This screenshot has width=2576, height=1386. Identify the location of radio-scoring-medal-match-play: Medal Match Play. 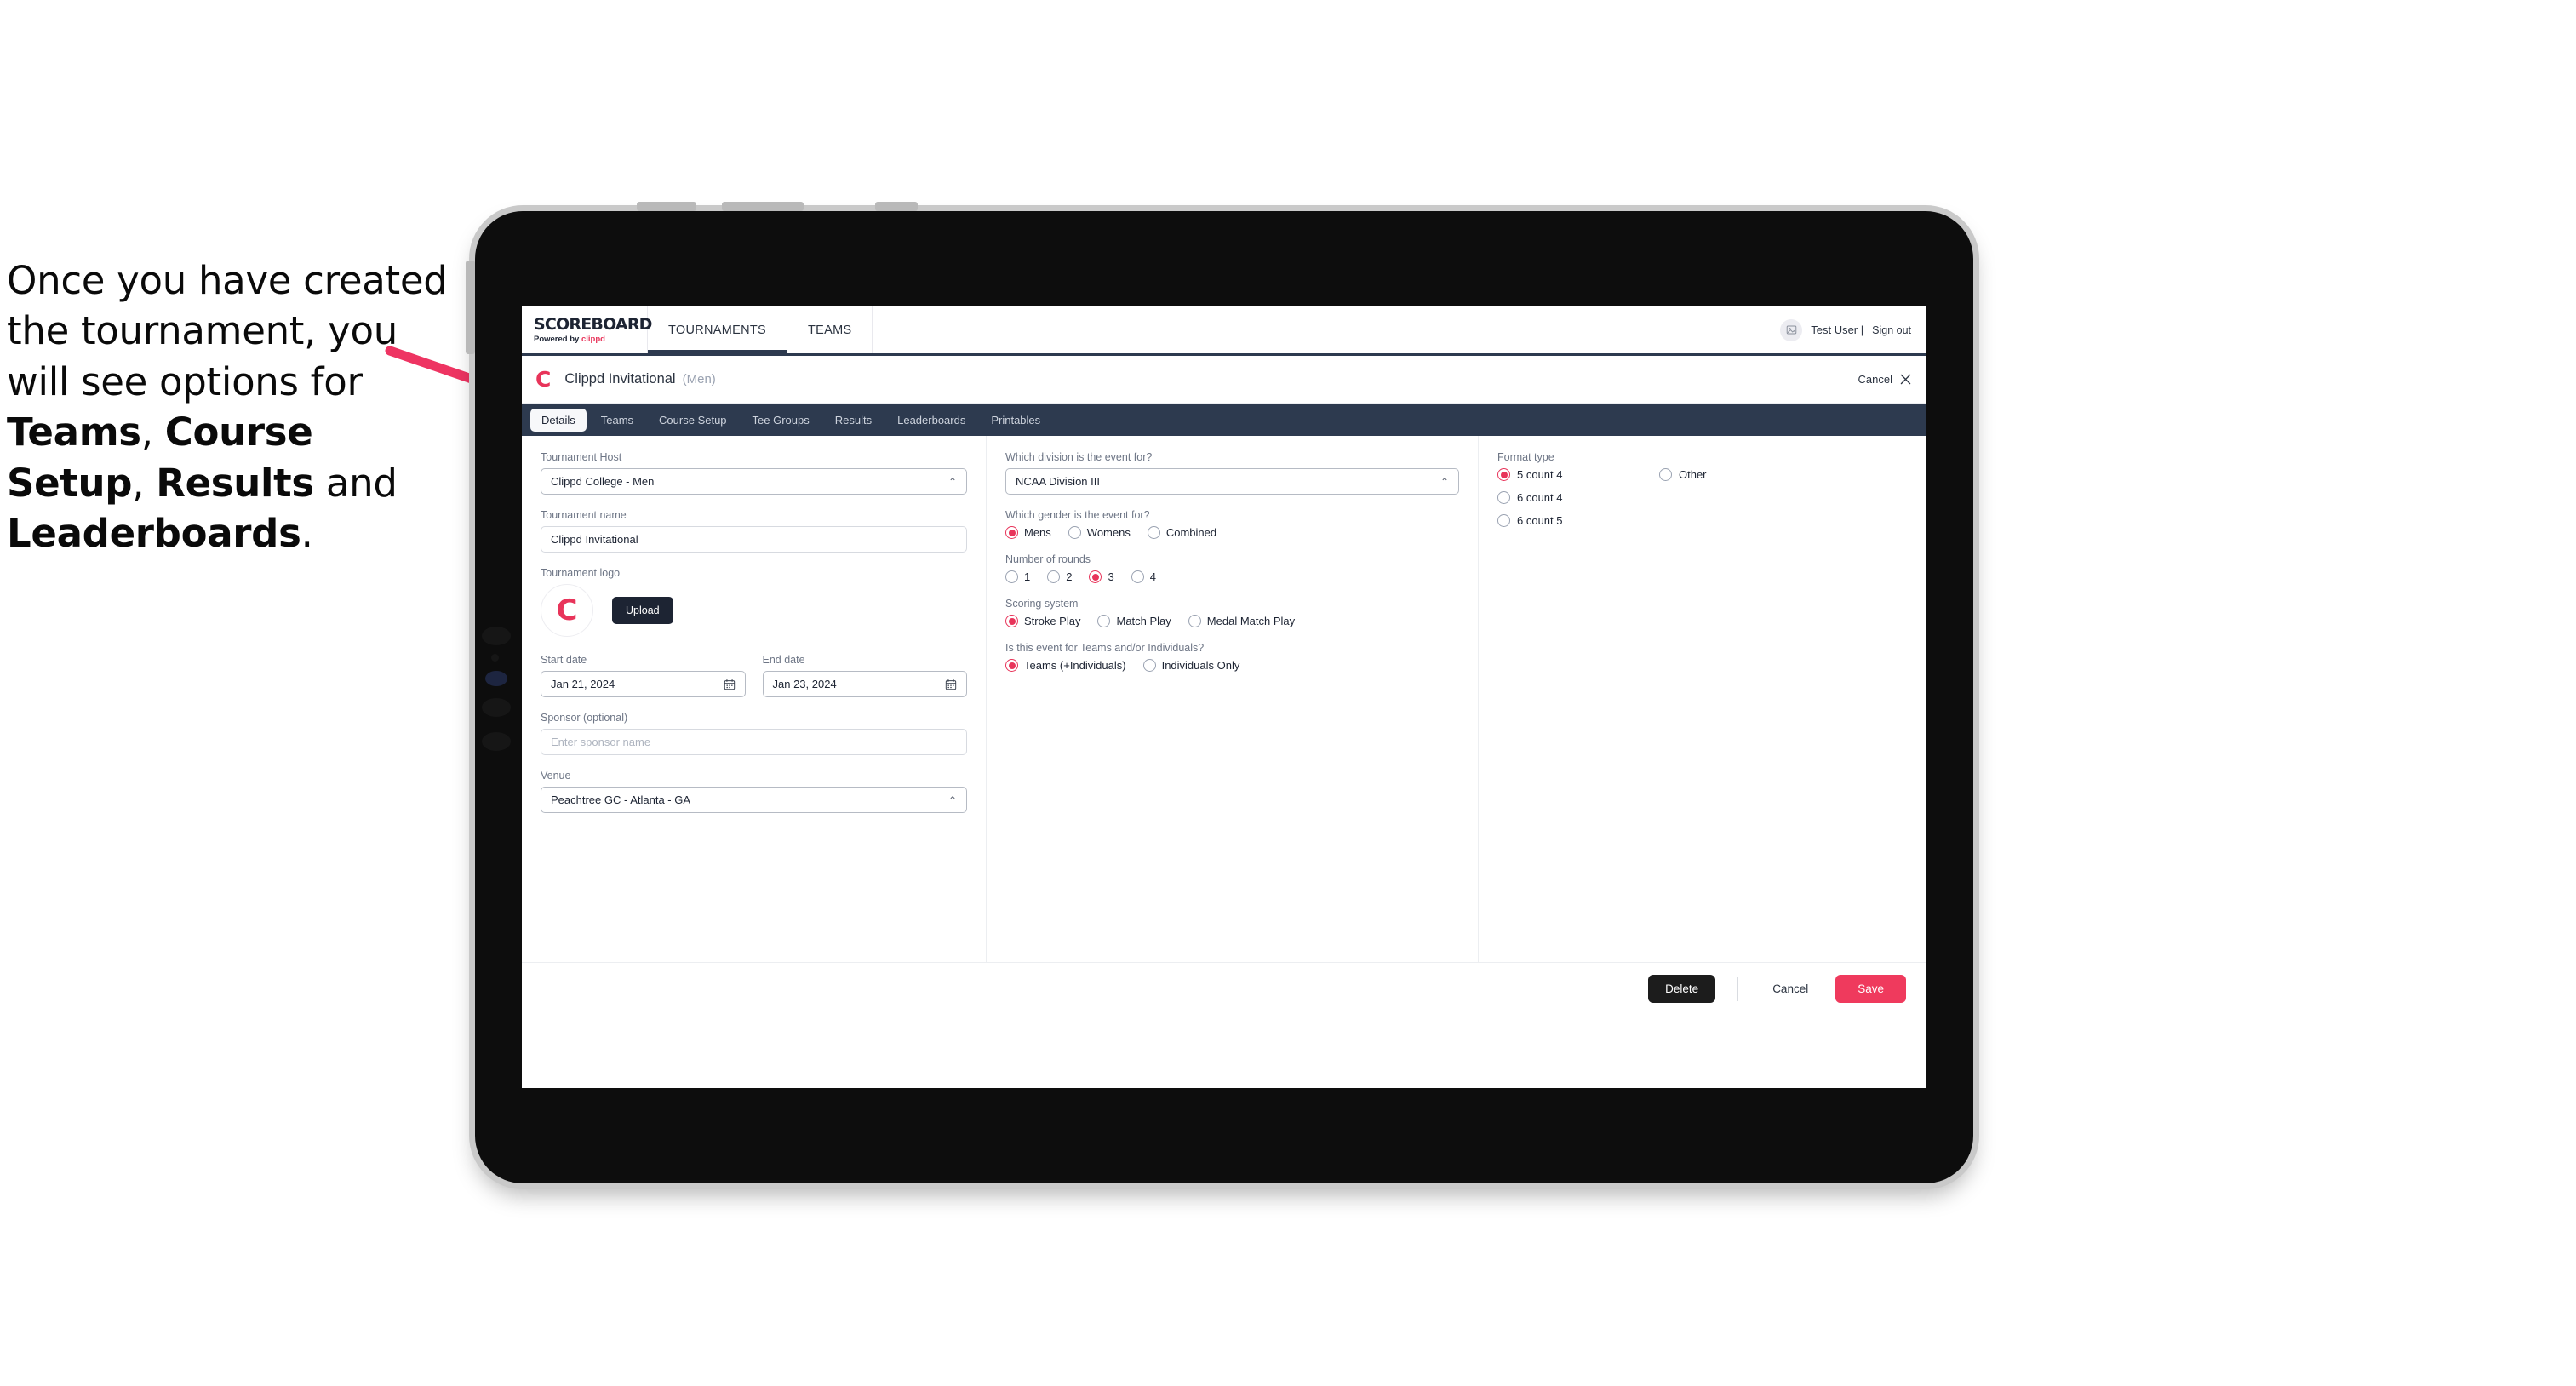
(1242, 621).